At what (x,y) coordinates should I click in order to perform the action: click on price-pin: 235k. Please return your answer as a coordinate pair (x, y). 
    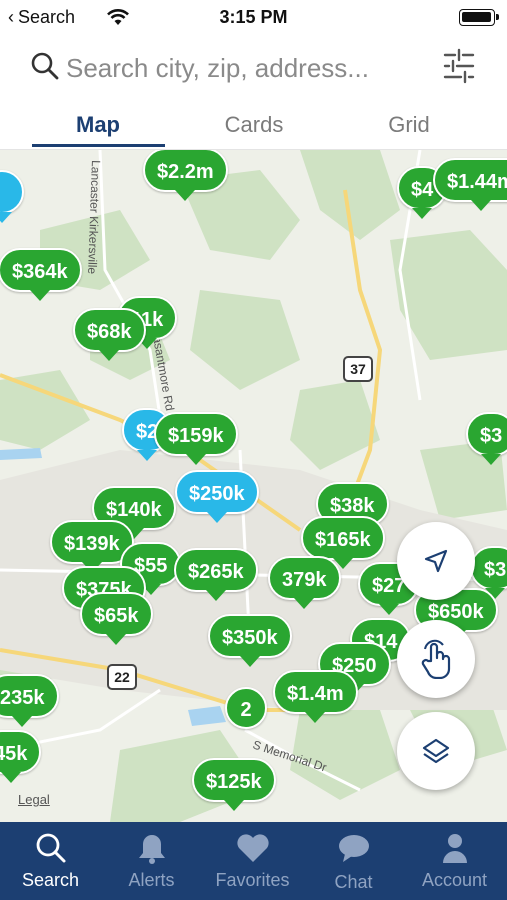
    Looking at the image, I should click on (29, 700).